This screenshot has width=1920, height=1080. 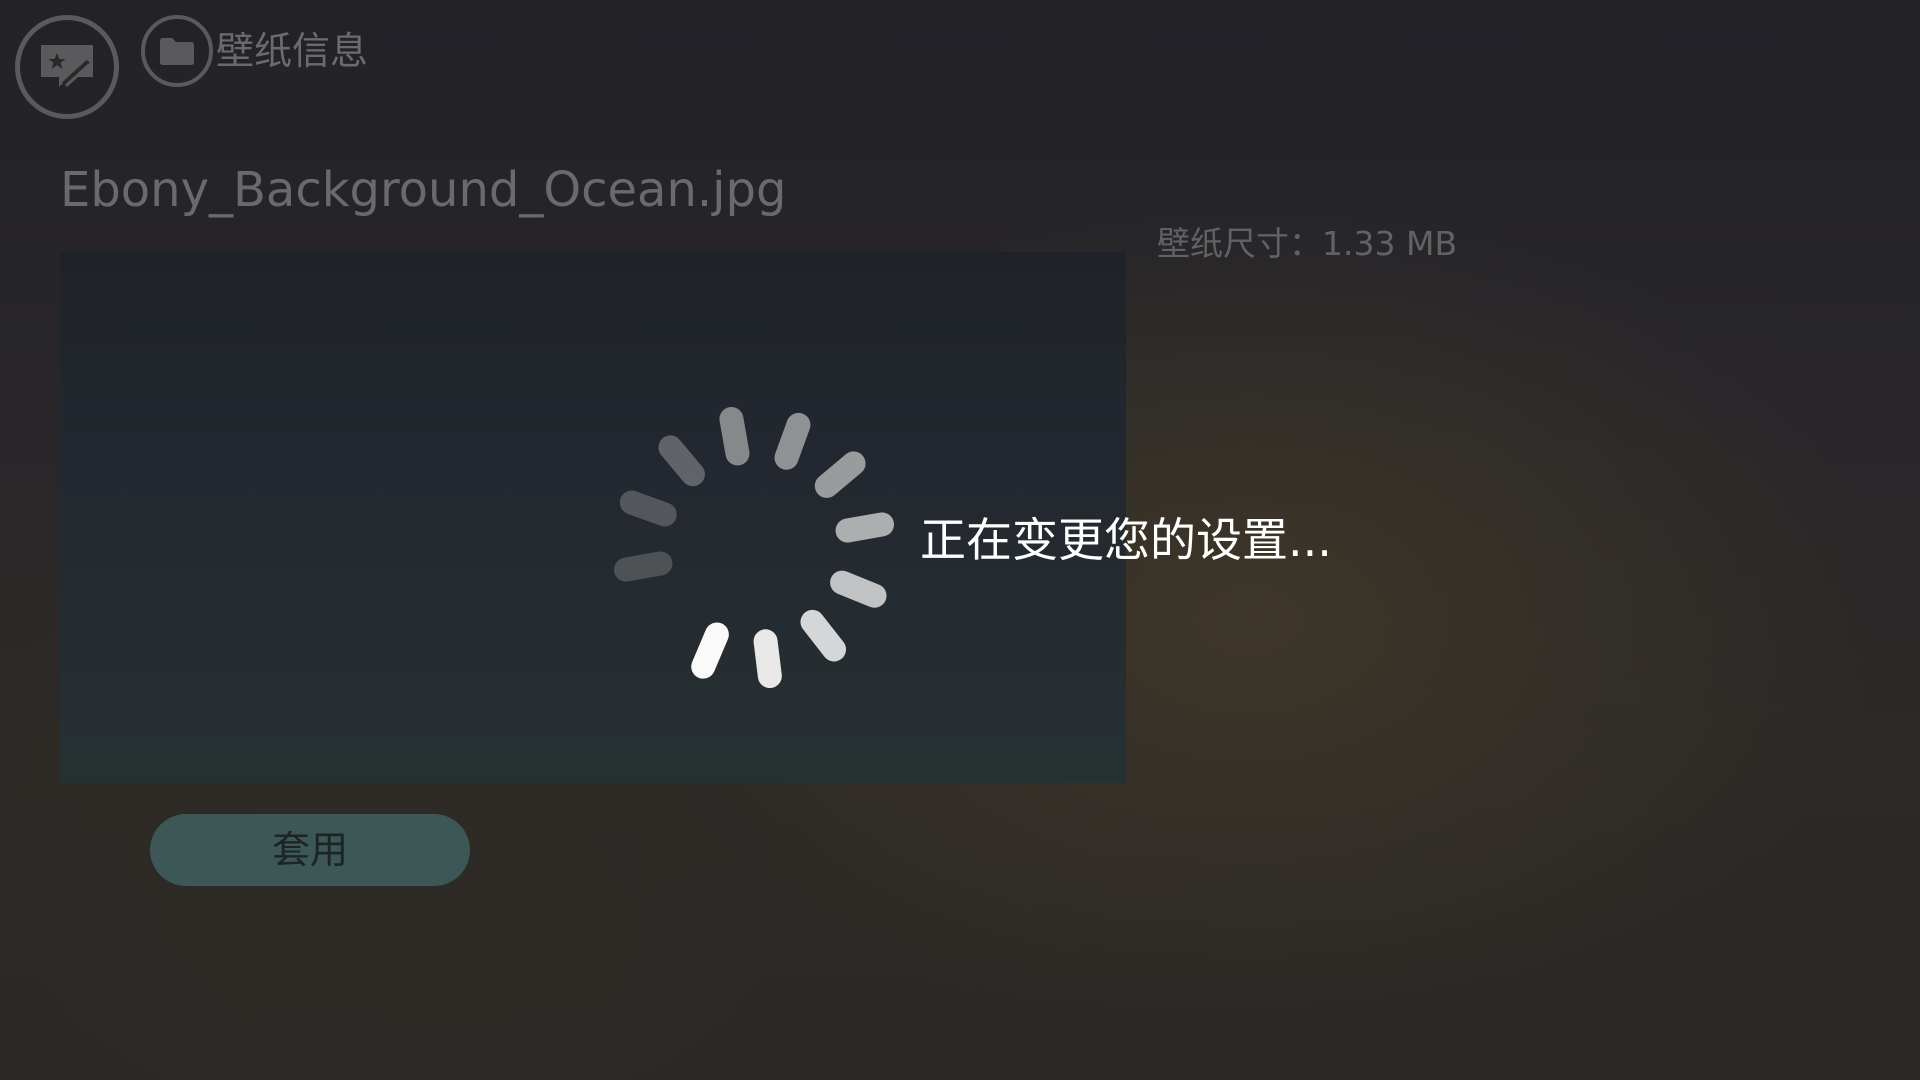 I want to click on wallpaper-file-name: Ebony_Background_Ocean.jpg, so click(x=423, y=190).